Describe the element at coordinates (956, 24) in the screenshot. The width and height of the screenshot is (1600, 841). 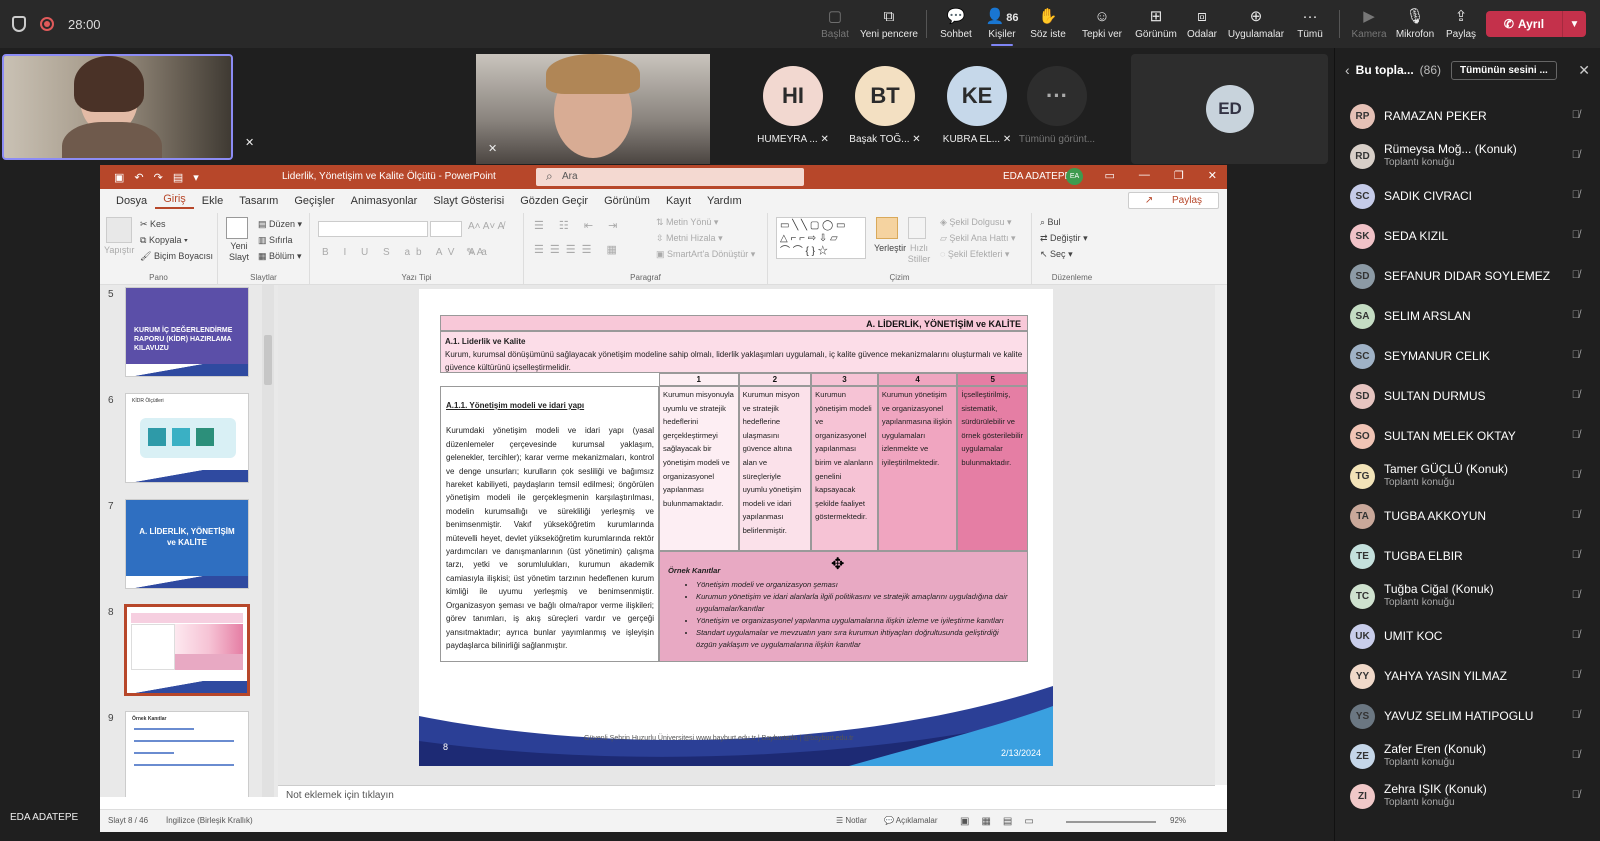
I see `chat-button: 💬 Sohbet` at that location.